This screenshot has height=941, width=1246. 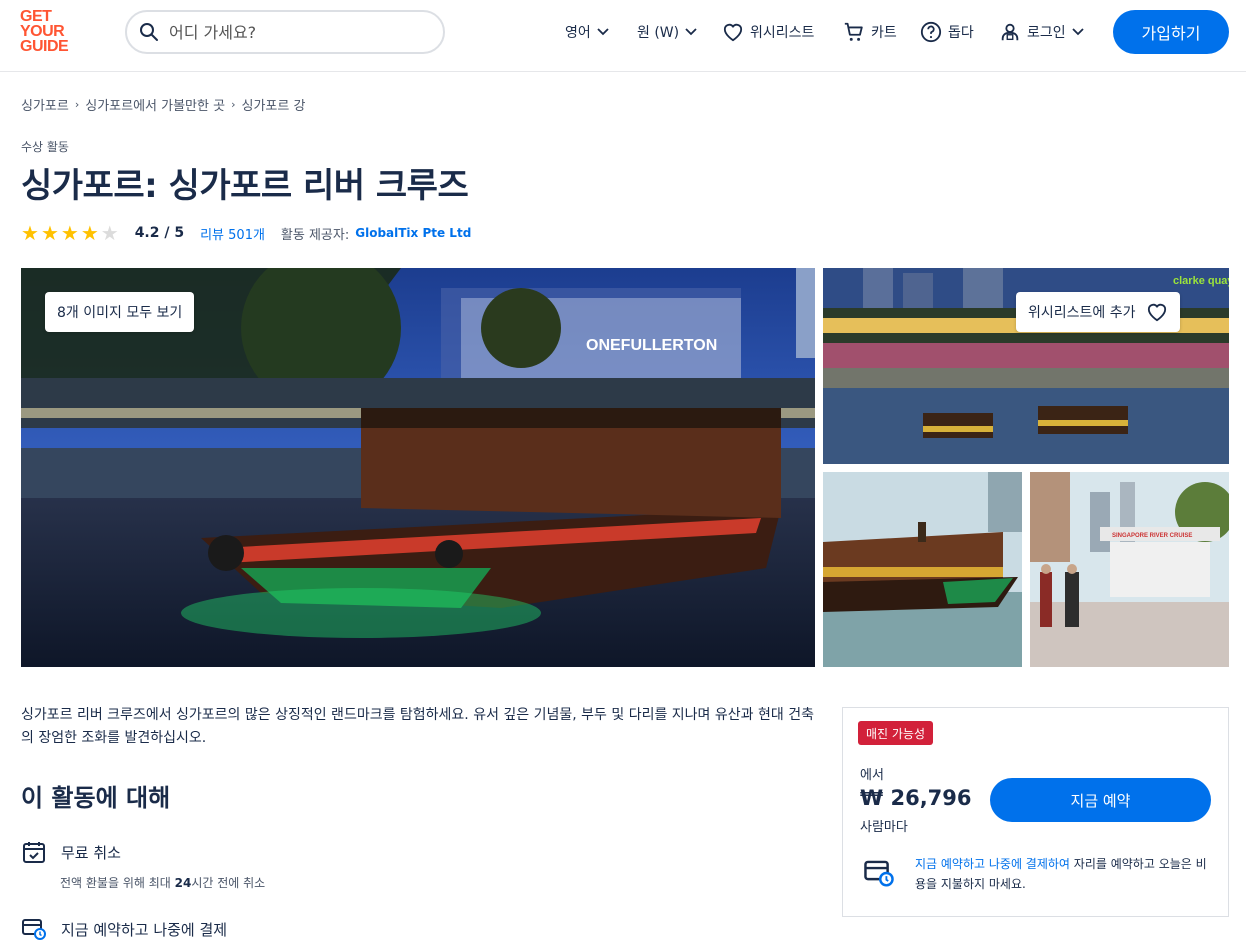 I want to click on logo-line-3: GUIDE, so click(x=44, y=46).